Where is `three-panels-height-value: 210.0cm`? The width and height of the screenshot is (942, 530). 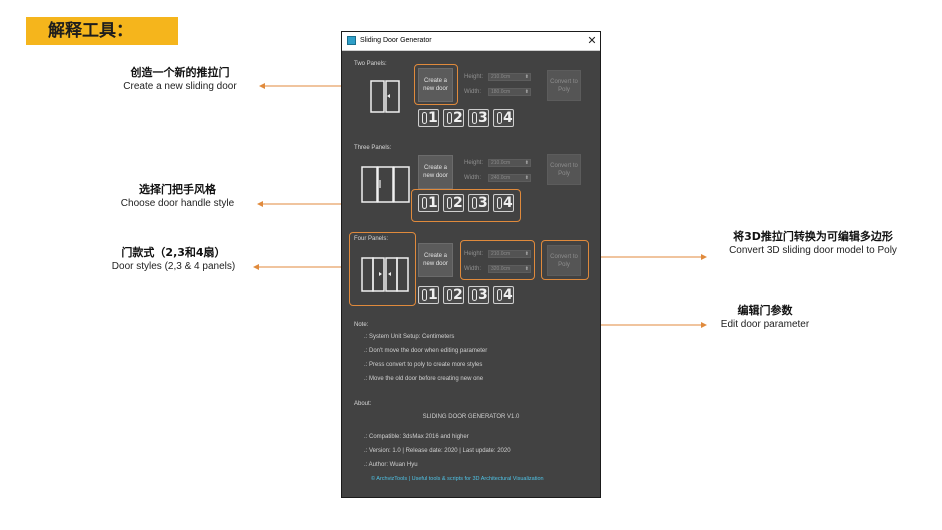 three-panels-height-value: 210.0cm is located at coordinates (501, 163).